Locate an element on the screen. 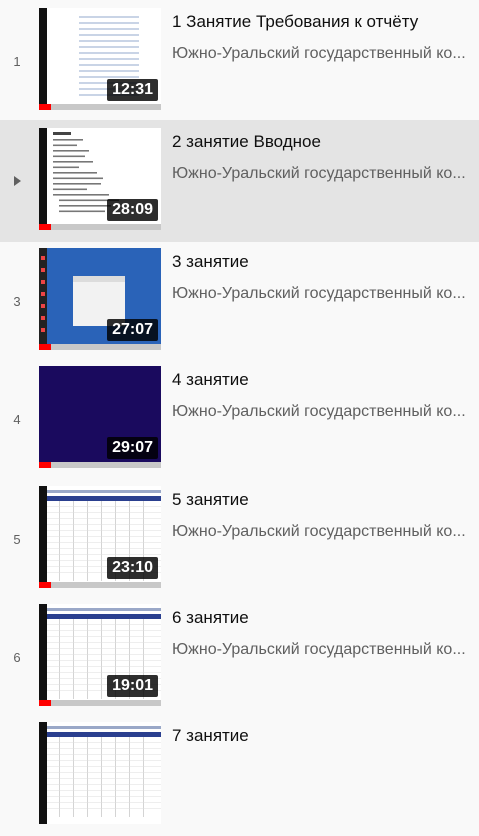  video-title: 7 занятие is located at coordinates (322, 736).